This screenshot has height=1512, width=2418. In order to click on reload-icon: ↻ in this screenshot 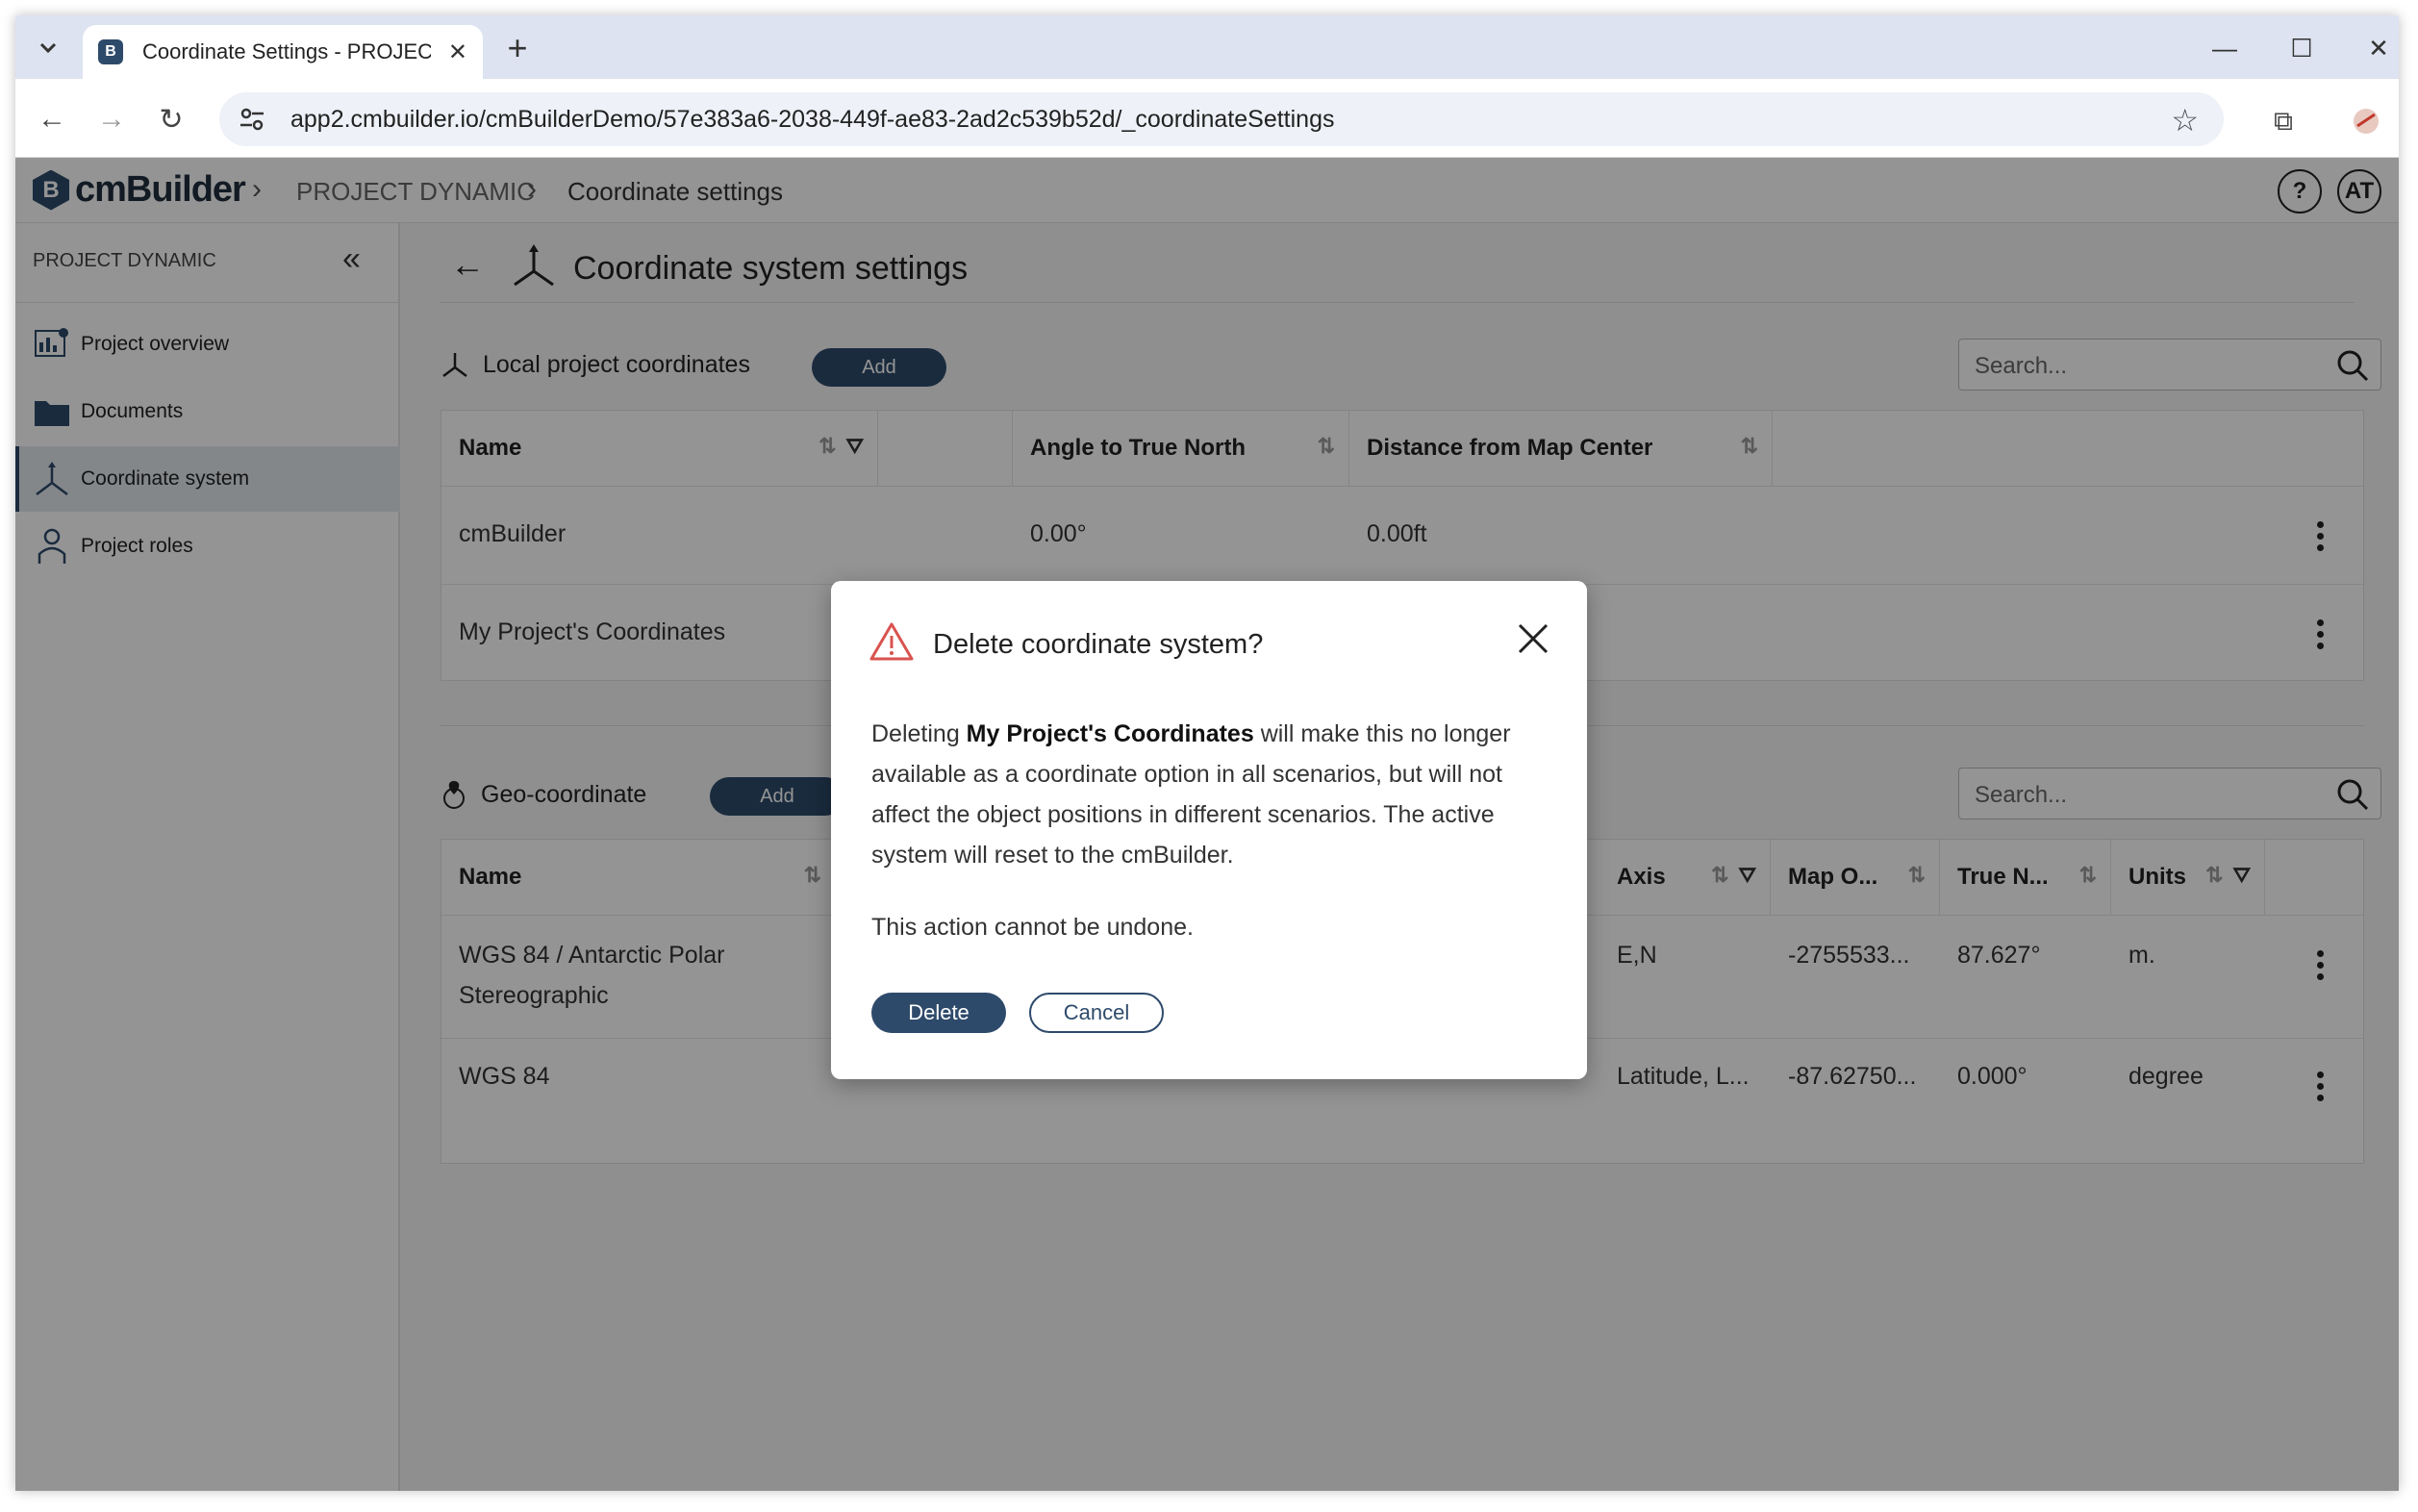, I will do `click(171, 119)`.